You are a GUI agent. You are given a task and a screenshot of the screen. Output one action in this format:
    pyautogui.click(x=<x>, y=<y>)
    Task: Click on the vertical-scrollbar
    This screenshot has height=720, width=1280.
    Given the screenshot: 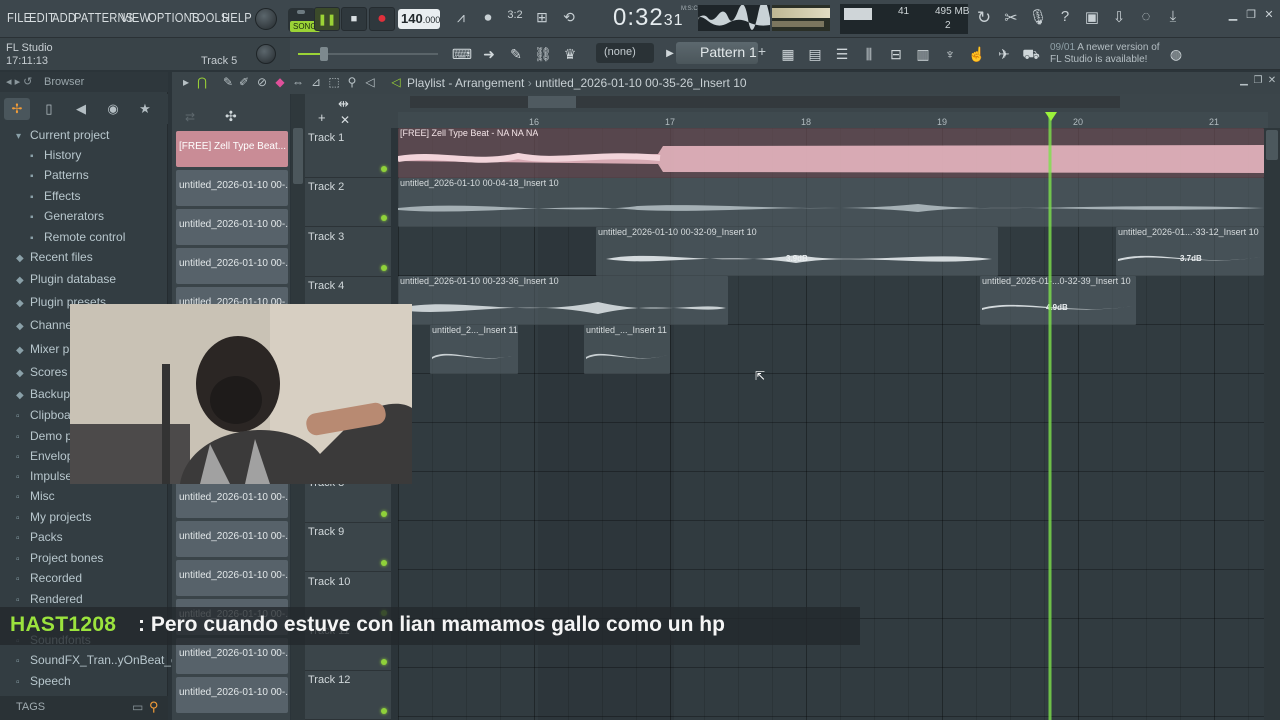 What is the action you would take?
    pyautogui.click(x=1272, y=424)
    